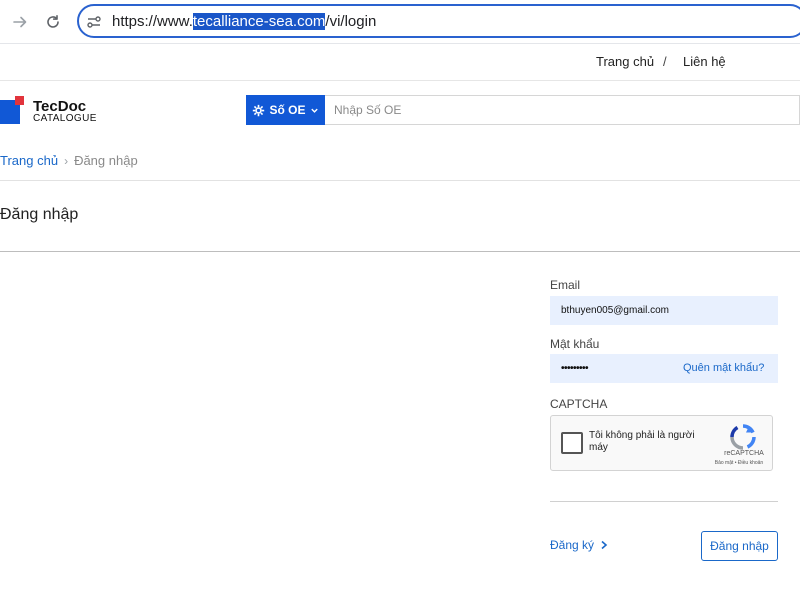  I want to click on url-text: https://www.tecalliance-sea.com/vi/login, so click(244, 21).